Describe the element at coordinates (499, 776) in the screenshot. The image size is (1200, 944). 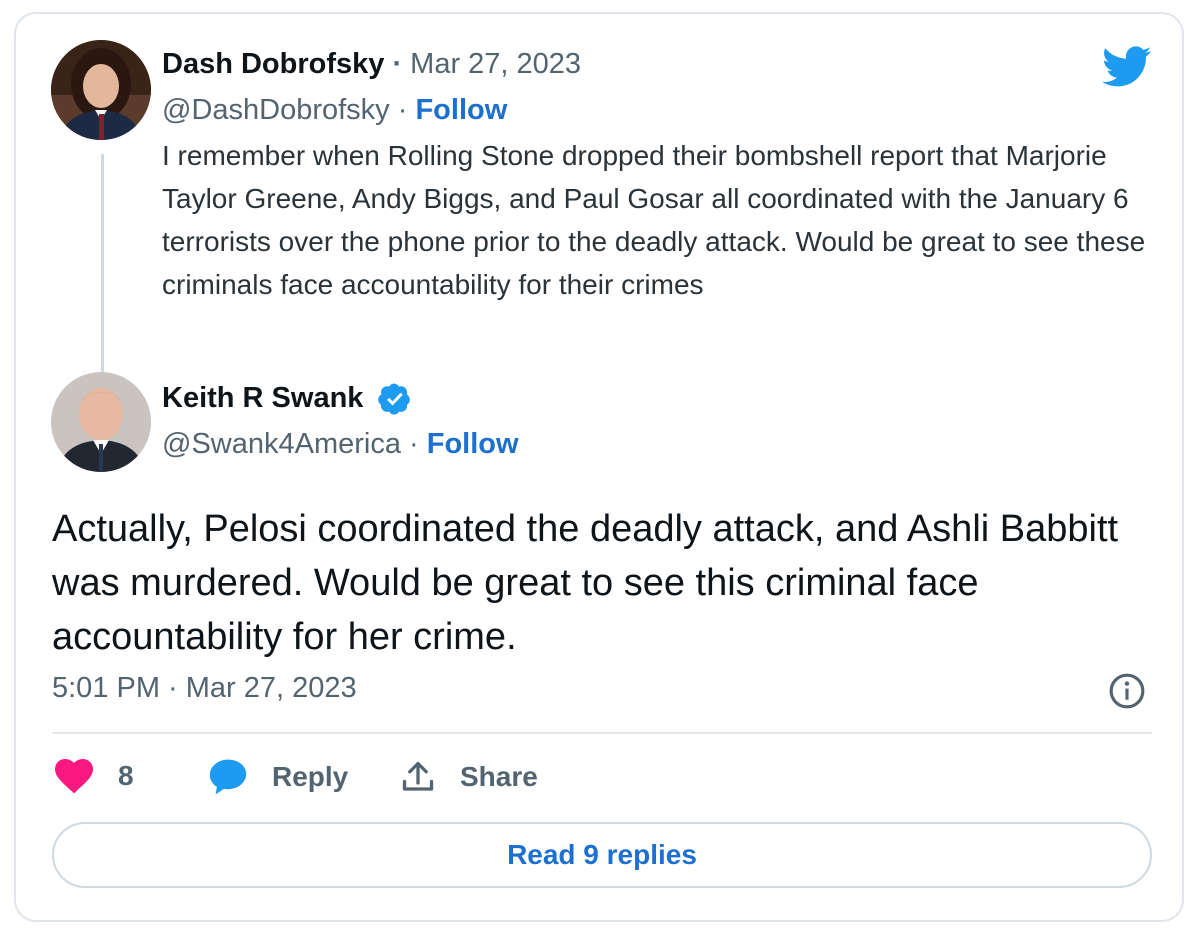
I see `share-label: Share` at that location.